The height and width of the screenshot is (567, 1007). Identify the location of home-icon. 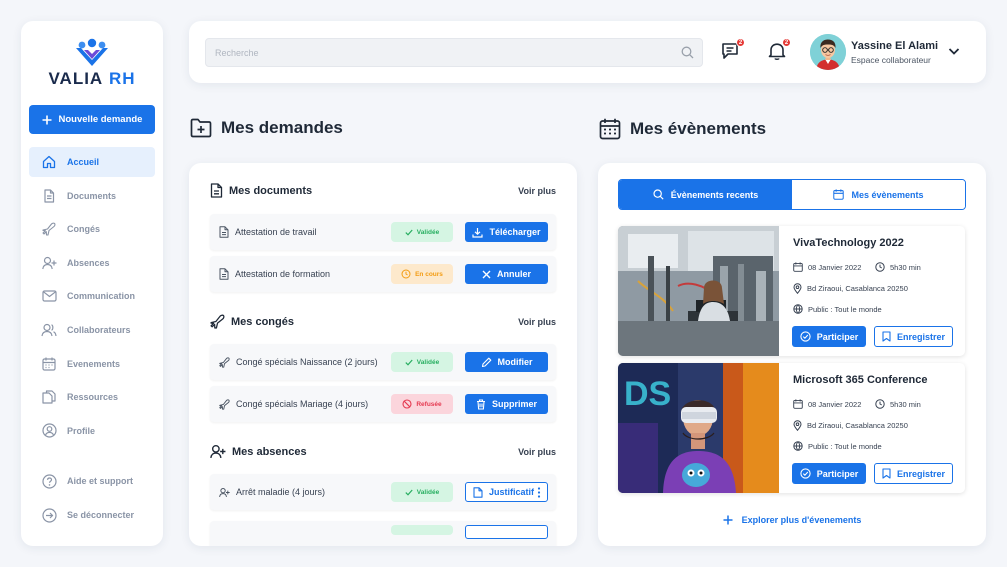
(49, 162).